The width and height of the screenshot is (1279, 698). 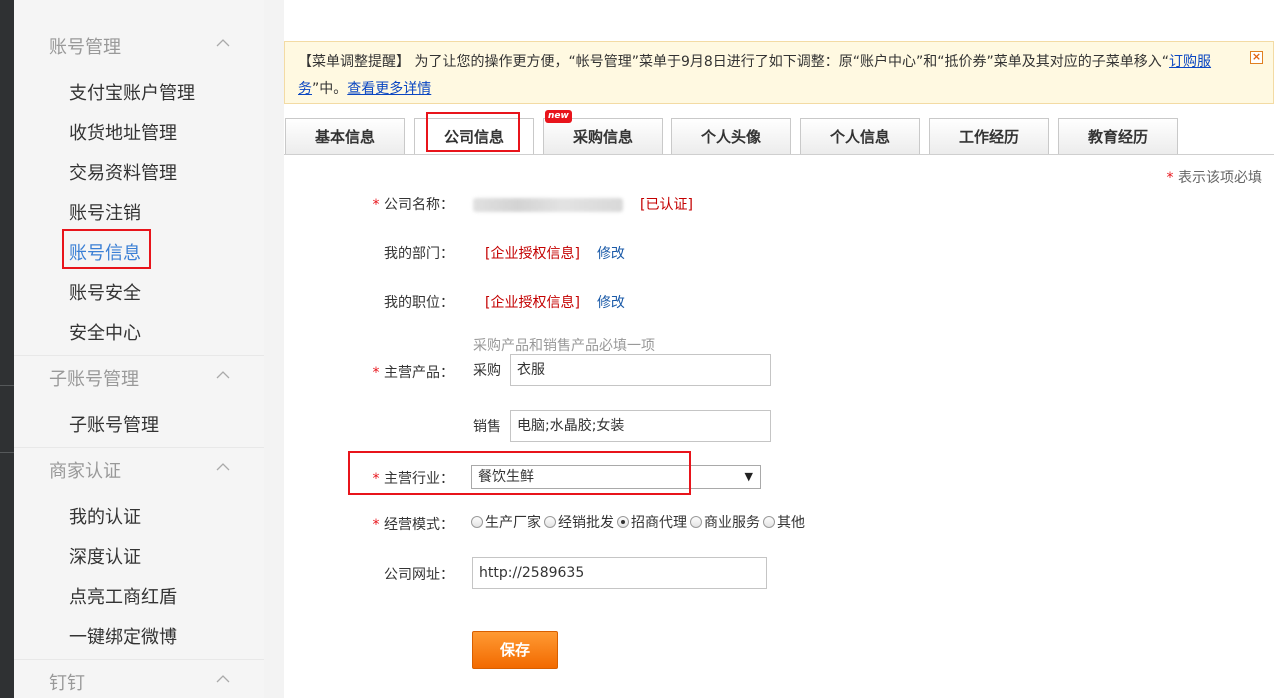 What do you see at coordinates (1118, 136) in the screenshot?
I see `tab-education: 教育经历` at bounding box center [1118, 136].